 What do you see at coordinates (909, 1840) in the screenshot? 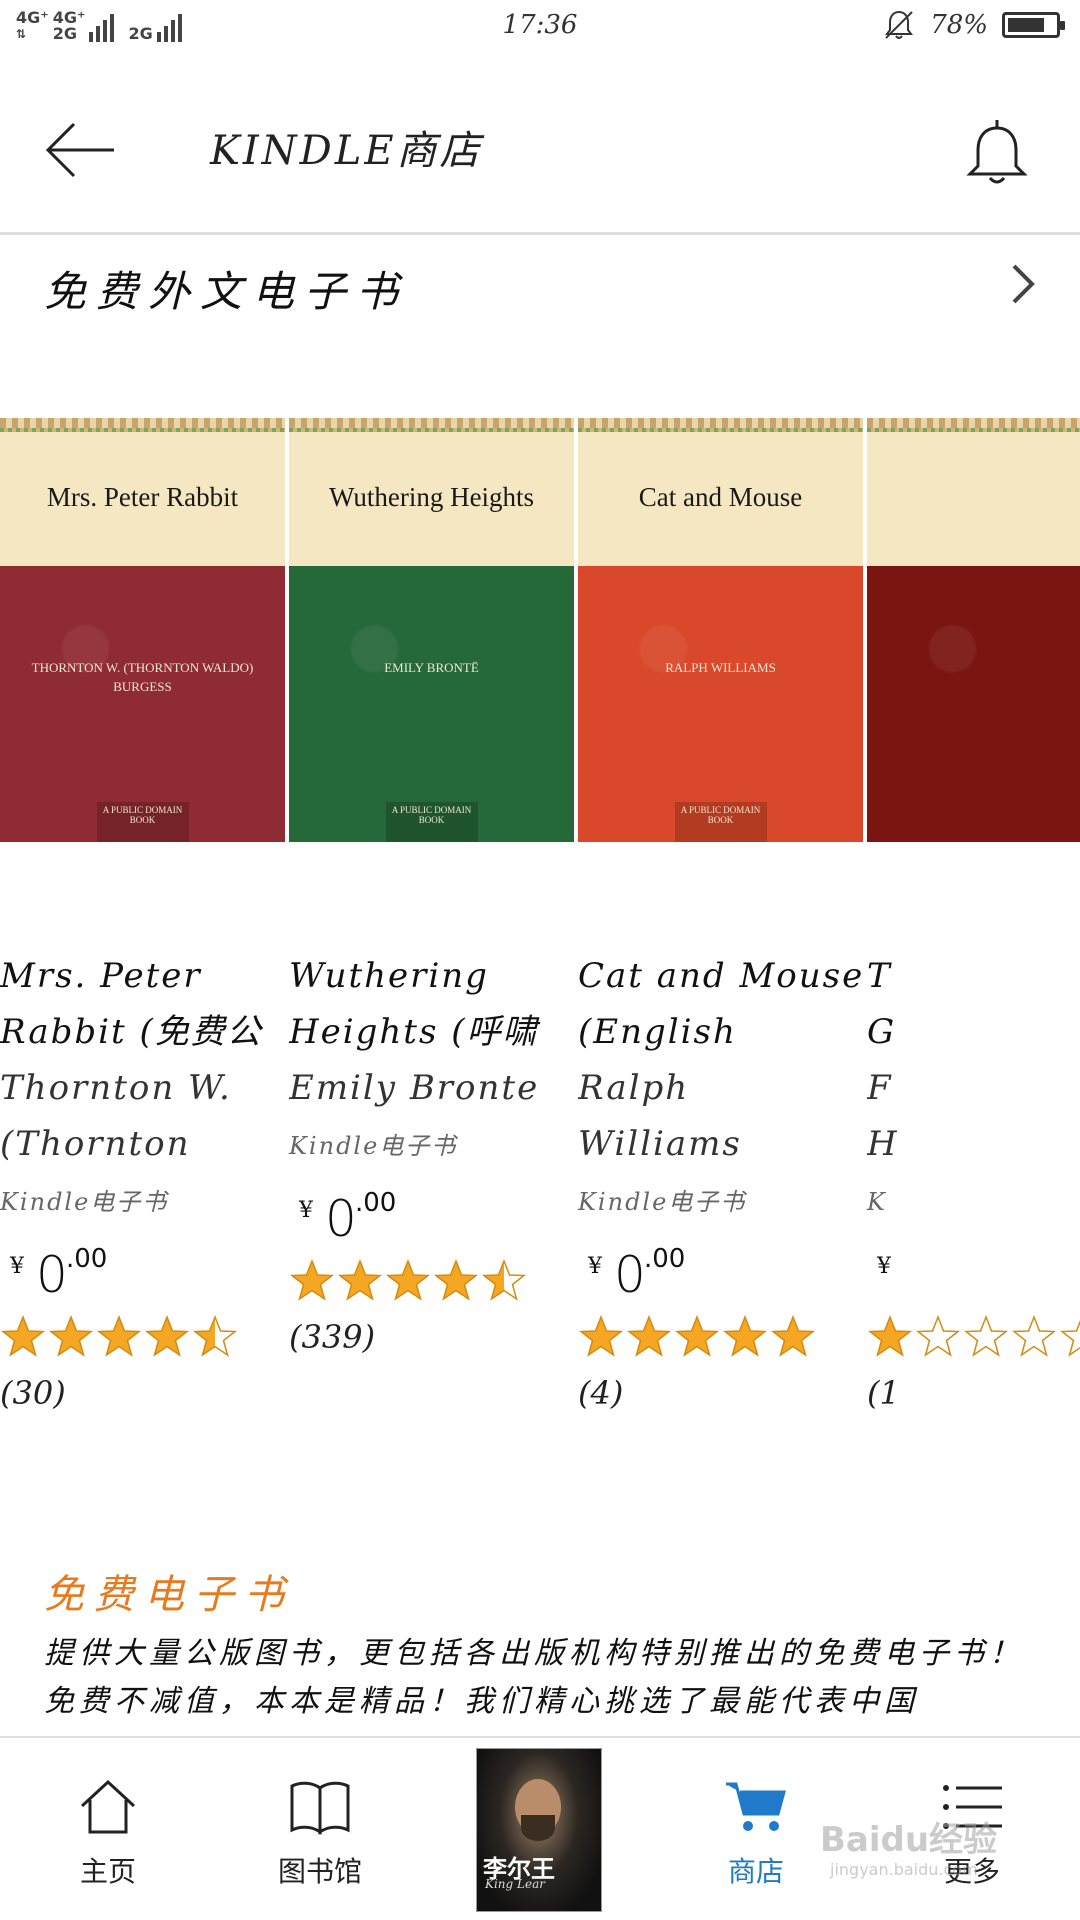
I see `watermark-logo: Baidu经验` at bounding box center [909, 1840].